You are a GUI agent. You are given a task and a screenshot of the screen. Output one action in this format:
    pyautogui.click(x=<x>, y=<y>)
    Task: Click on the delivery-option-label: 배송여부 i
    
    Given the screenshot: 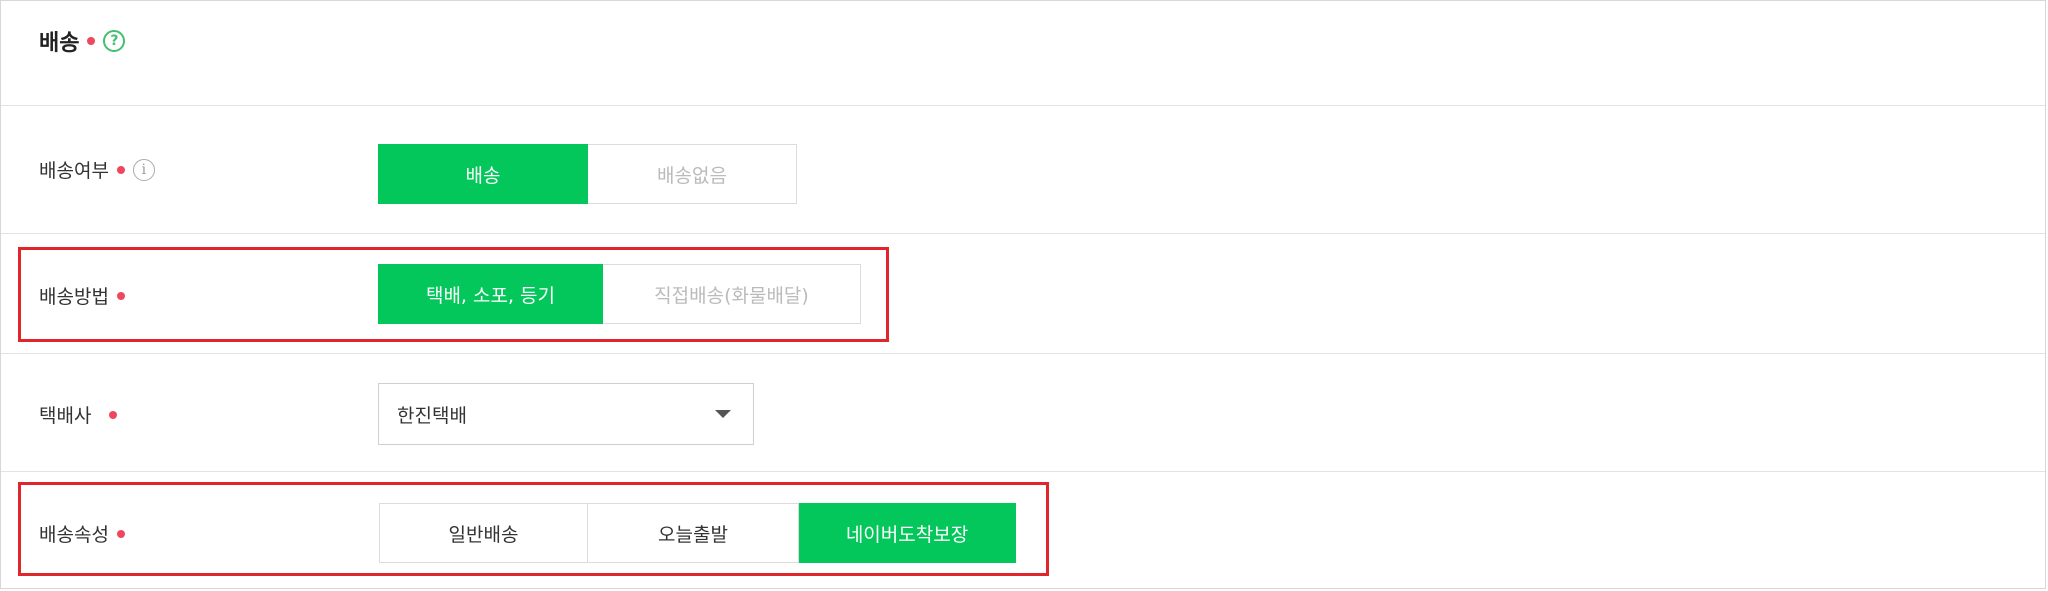 What is the action you would take?
    pyautogui.click(x=97, y=169)
    